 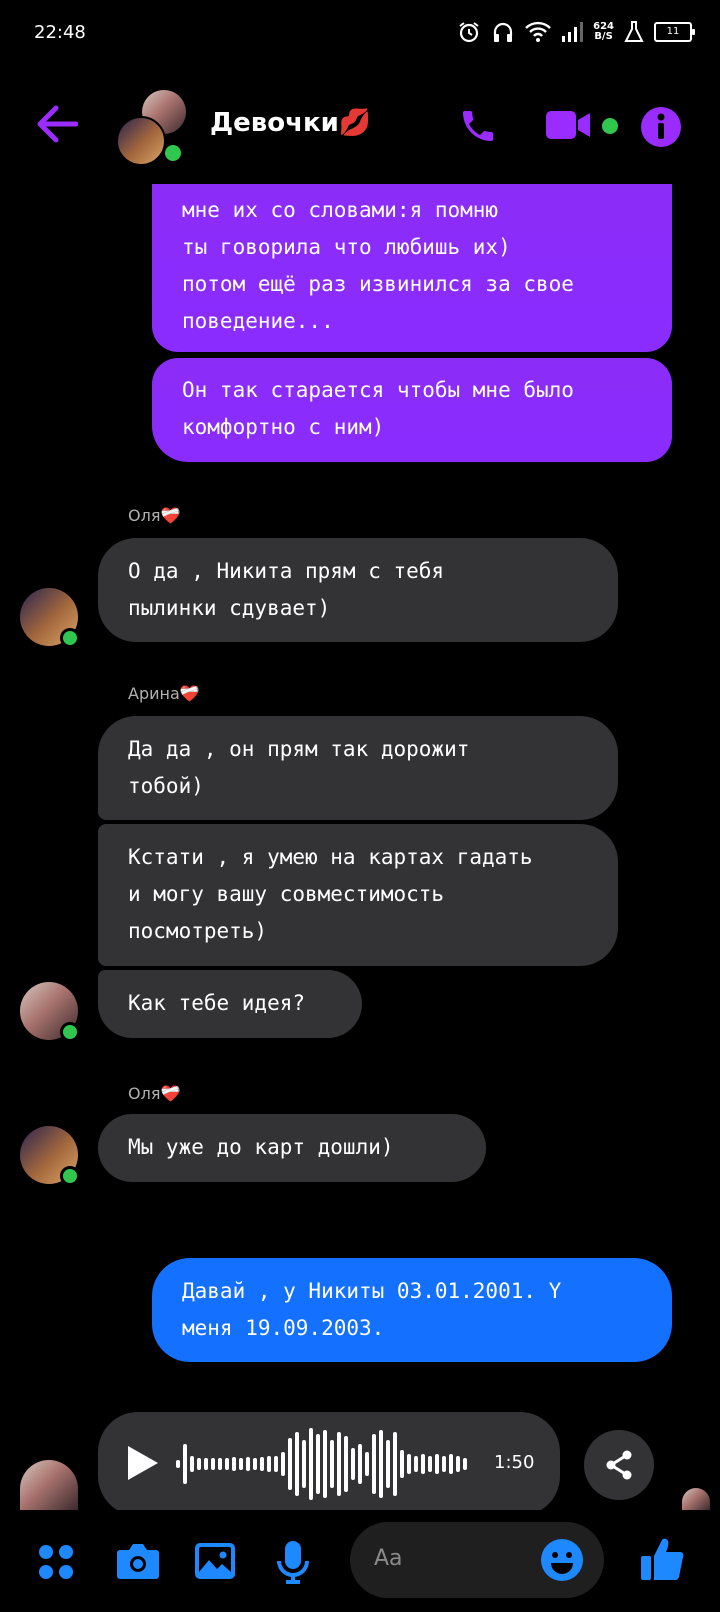 What do you see at coordinates (503, 32) in the screenshot?
I see `headphones-icon` at bounding box center [503, 32].